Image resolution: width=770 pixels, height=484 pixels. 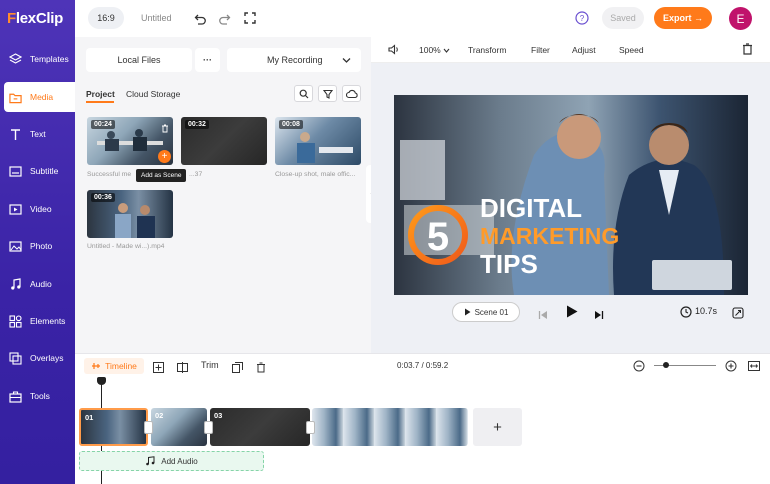 I want to click on aspect-ratio-button: 16:9, so click(x=106, y=18).